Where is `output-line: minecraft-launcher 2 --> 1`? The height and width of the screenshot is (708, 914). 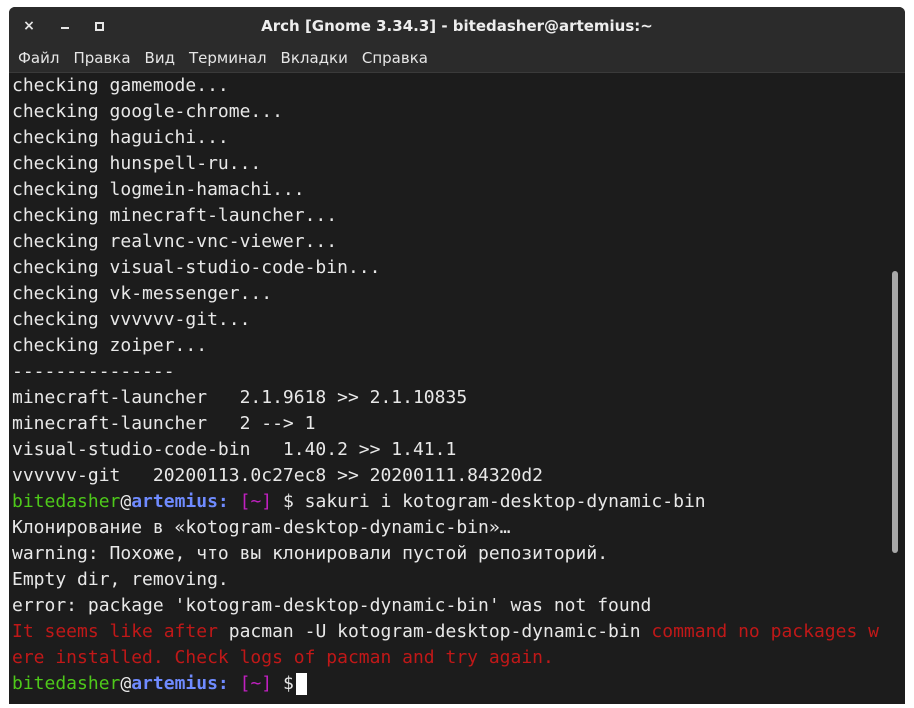 output-line: minecraft-launcher 2 --> 1 is located at coordinates (164, 423).